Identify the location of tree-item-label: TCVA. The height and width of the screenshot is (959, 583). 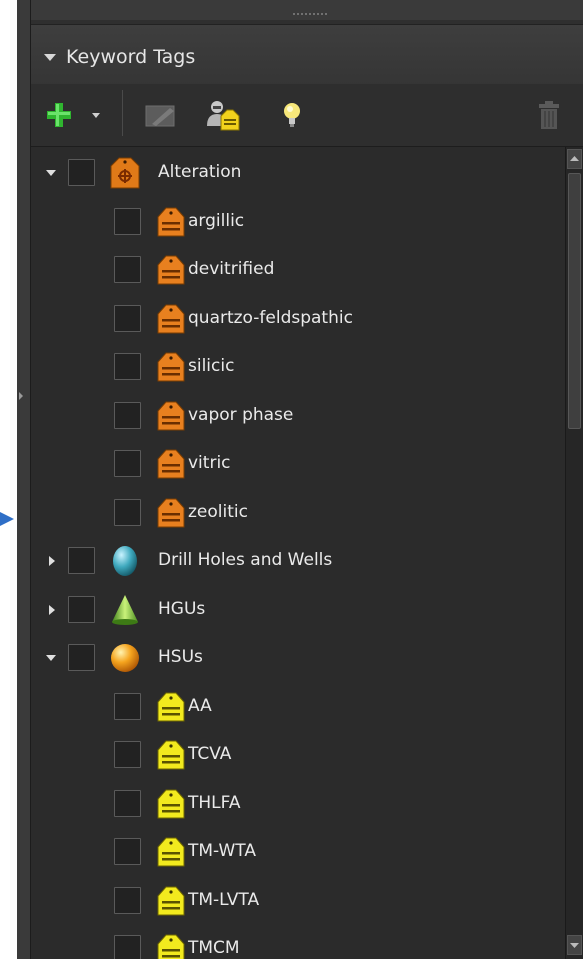
(210, 754).